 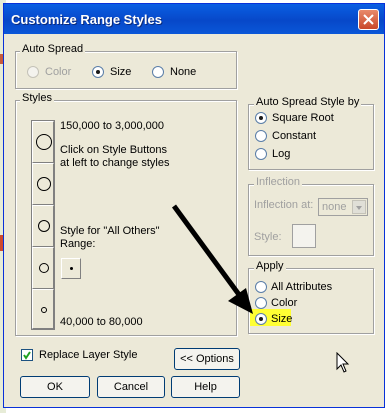 I want to click on auto-spread-label: Auto Spread, so click(x=53, y=49).